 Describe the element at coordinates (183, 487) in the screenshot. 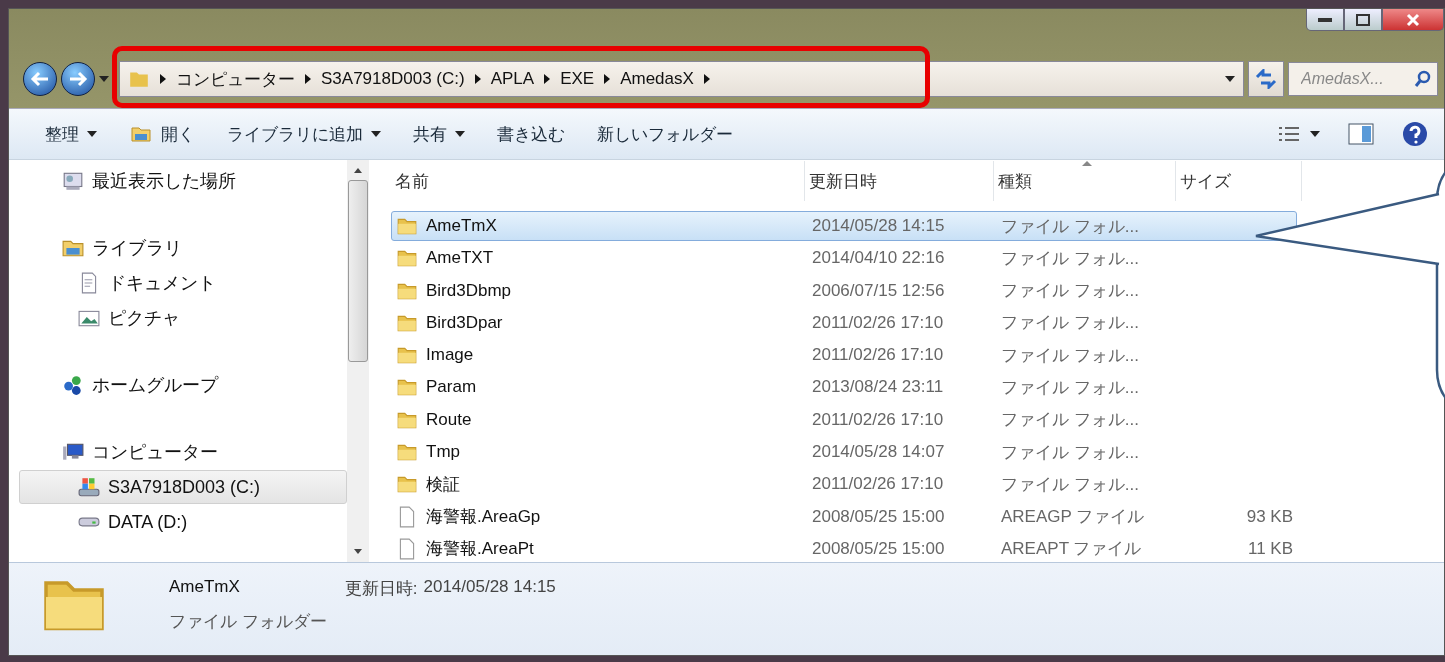

I see `nav-item: S3A7918D003 (C:)` at that location.